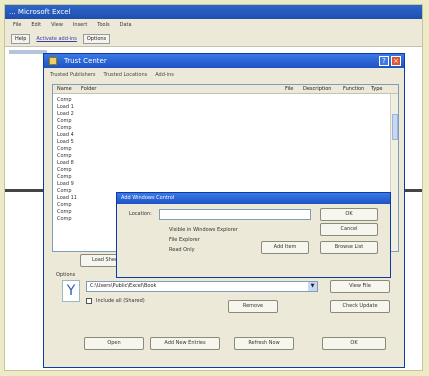  Describe the element at coordinates (235, 214) in the screenshot. I see `location-input` at that location.